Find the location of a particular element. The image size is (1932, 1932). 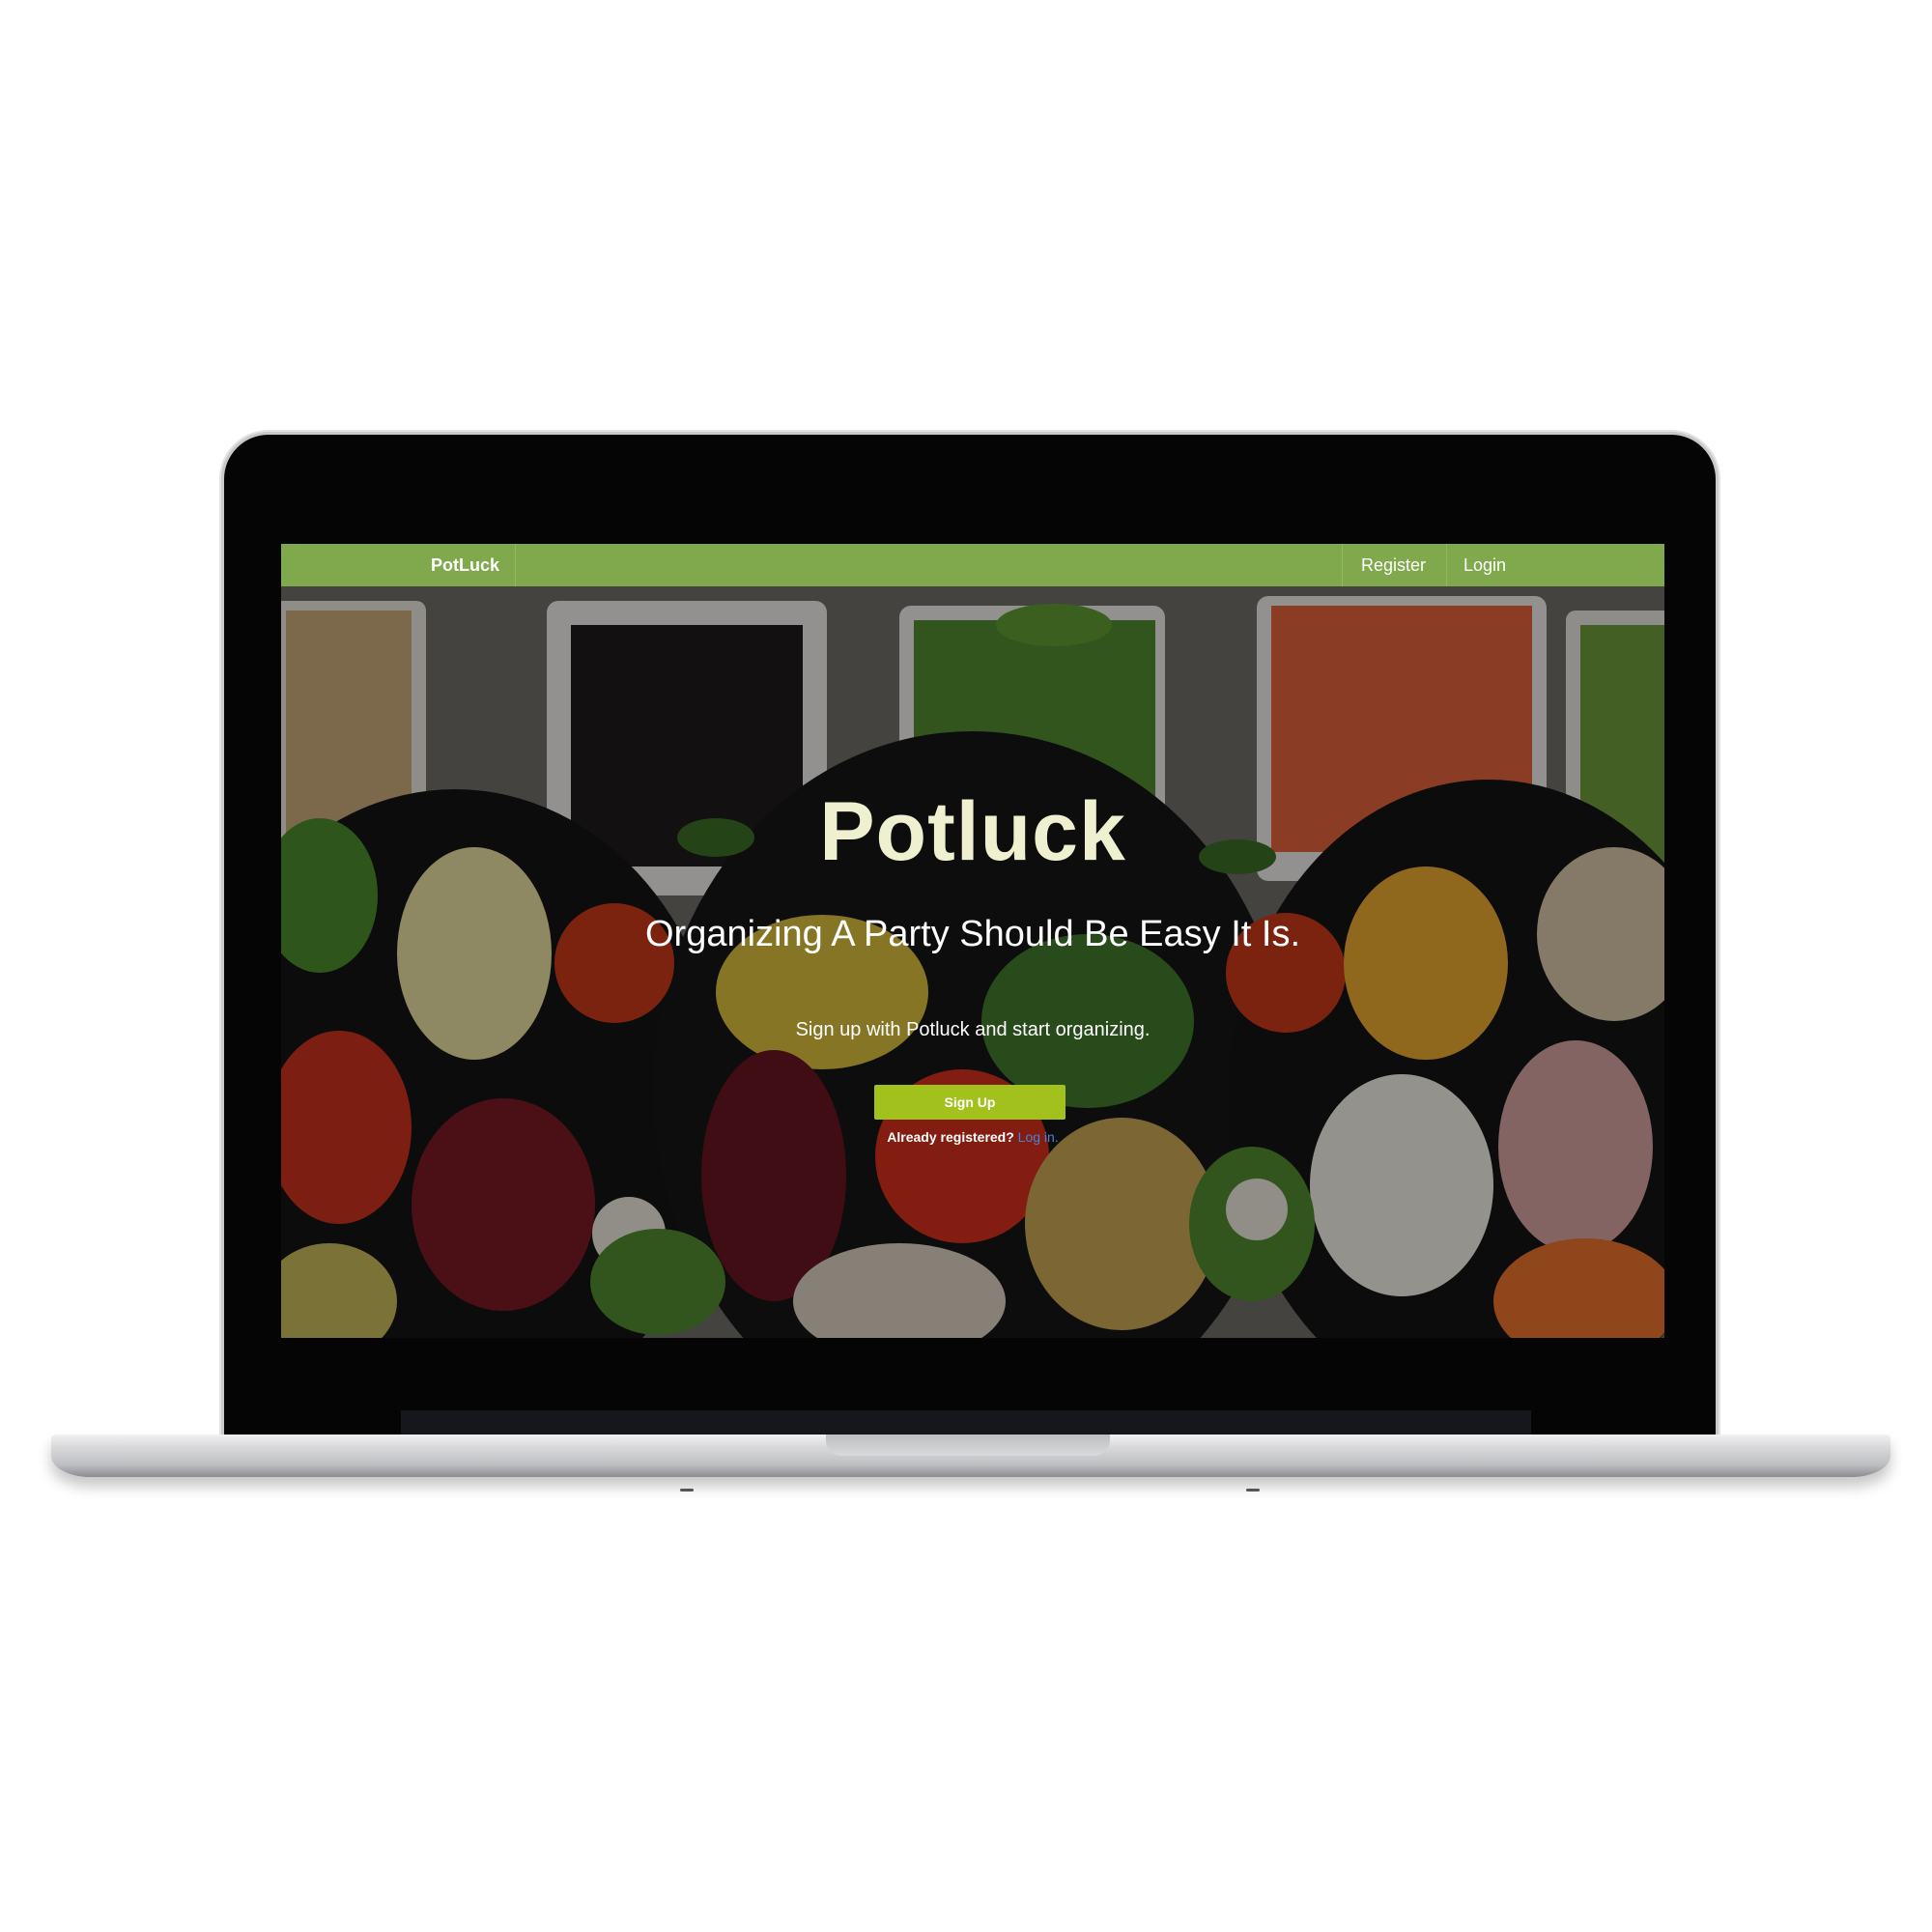

brand-link: PotLuck is located at coordinates (459, 565).